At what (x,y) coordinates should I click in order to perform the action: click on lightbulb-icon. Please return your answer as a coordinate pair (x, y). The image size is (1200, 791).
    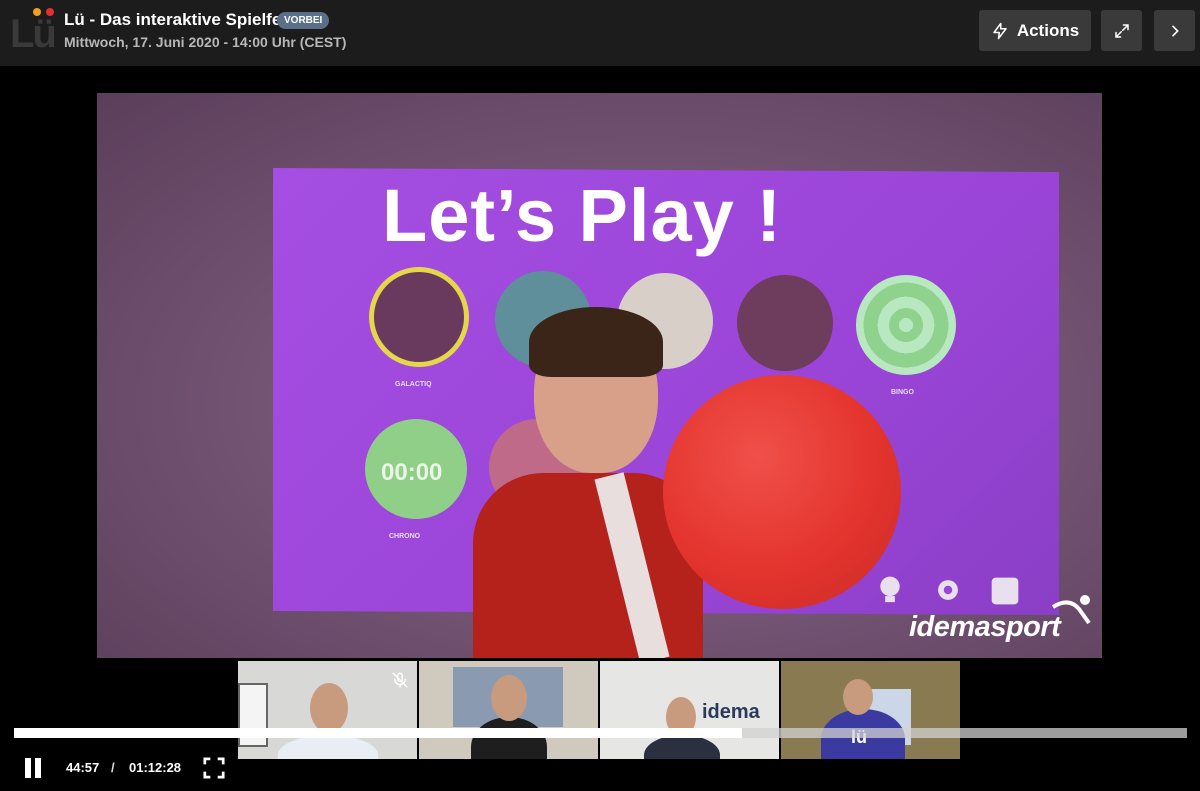
    Looking at the image, I should click on (890, 589).